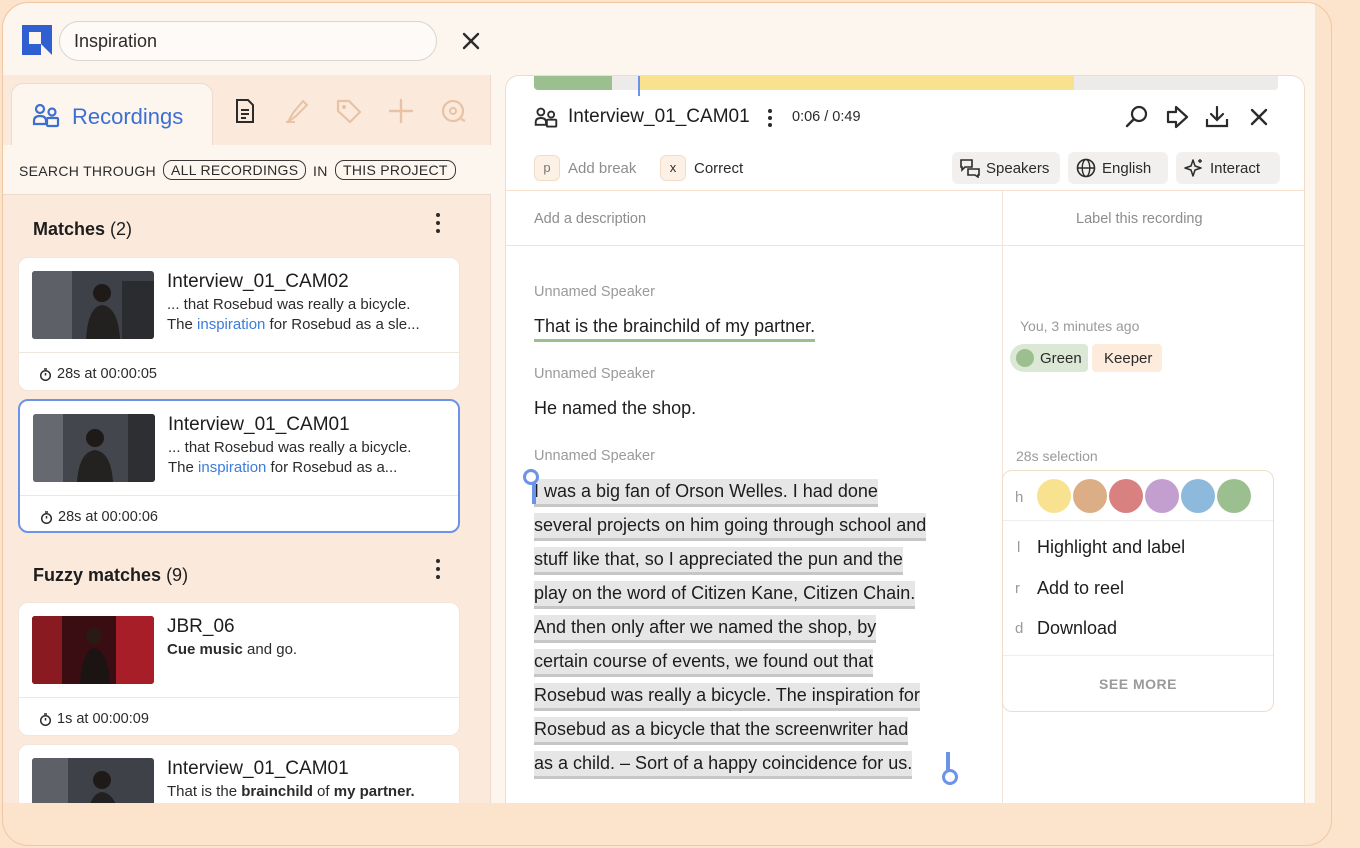 The height and width of the screenshot is (848, 1360). What do you see at coordinates (87, 171) in the screenshot?
I see `scope-prefix: SEARCH THROUGH` at bounding box center [87, 171].